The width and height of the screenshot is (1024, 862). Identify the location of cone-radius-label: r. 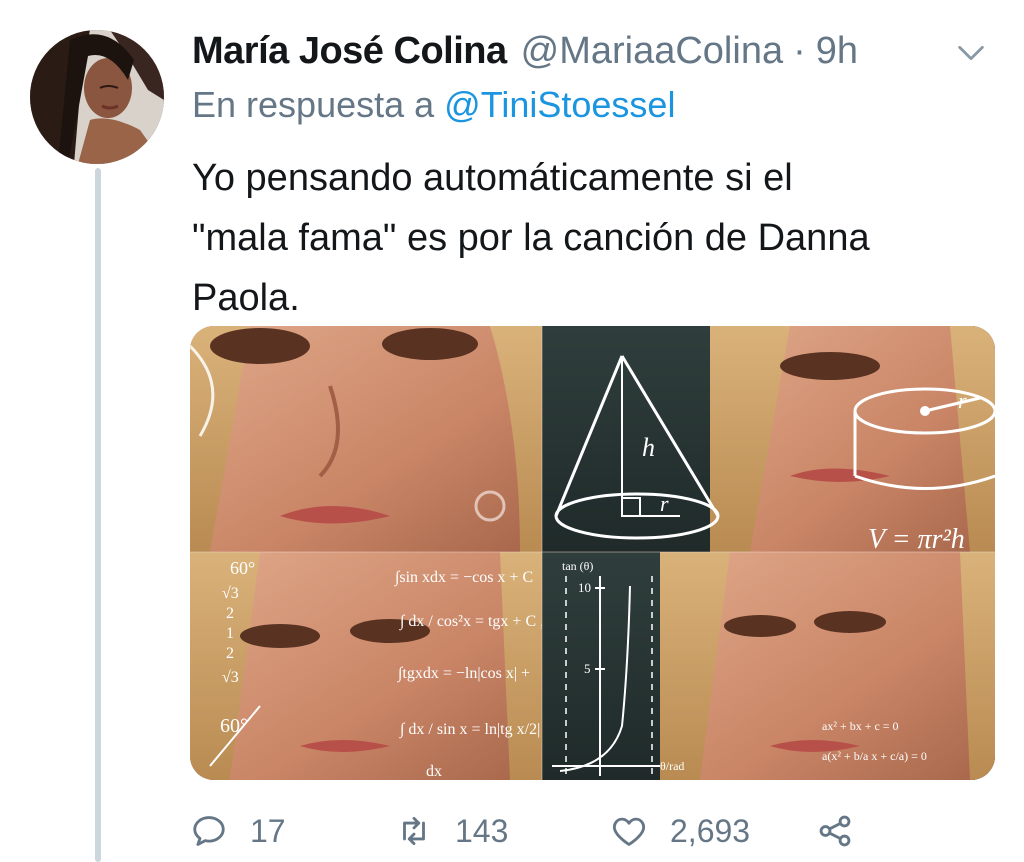
(664, 503).